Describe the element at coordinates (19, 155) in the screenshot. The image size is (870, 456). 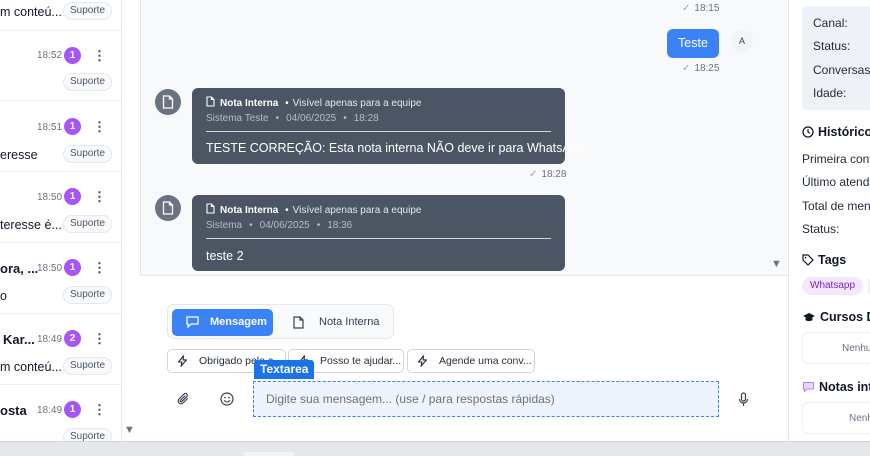
I see `conversation-preview: eresse` at that location.